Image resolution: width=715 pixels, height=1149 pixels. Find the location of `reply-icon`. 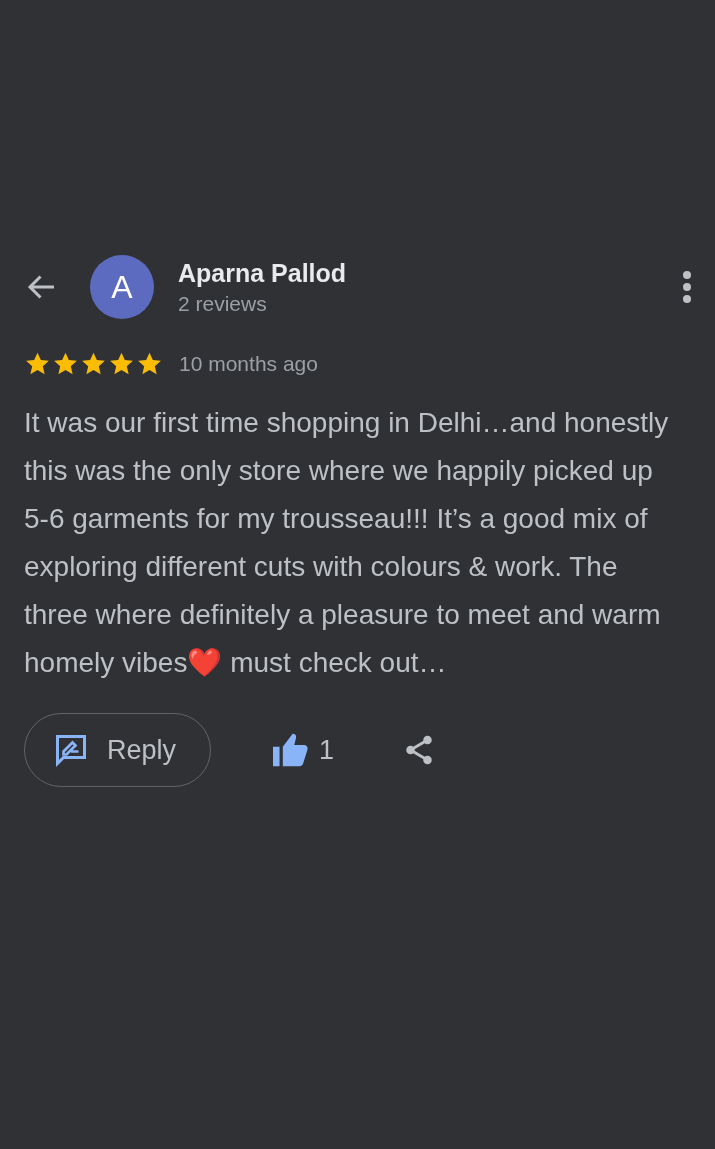

reply-icon is located at coordinates (71, 750).